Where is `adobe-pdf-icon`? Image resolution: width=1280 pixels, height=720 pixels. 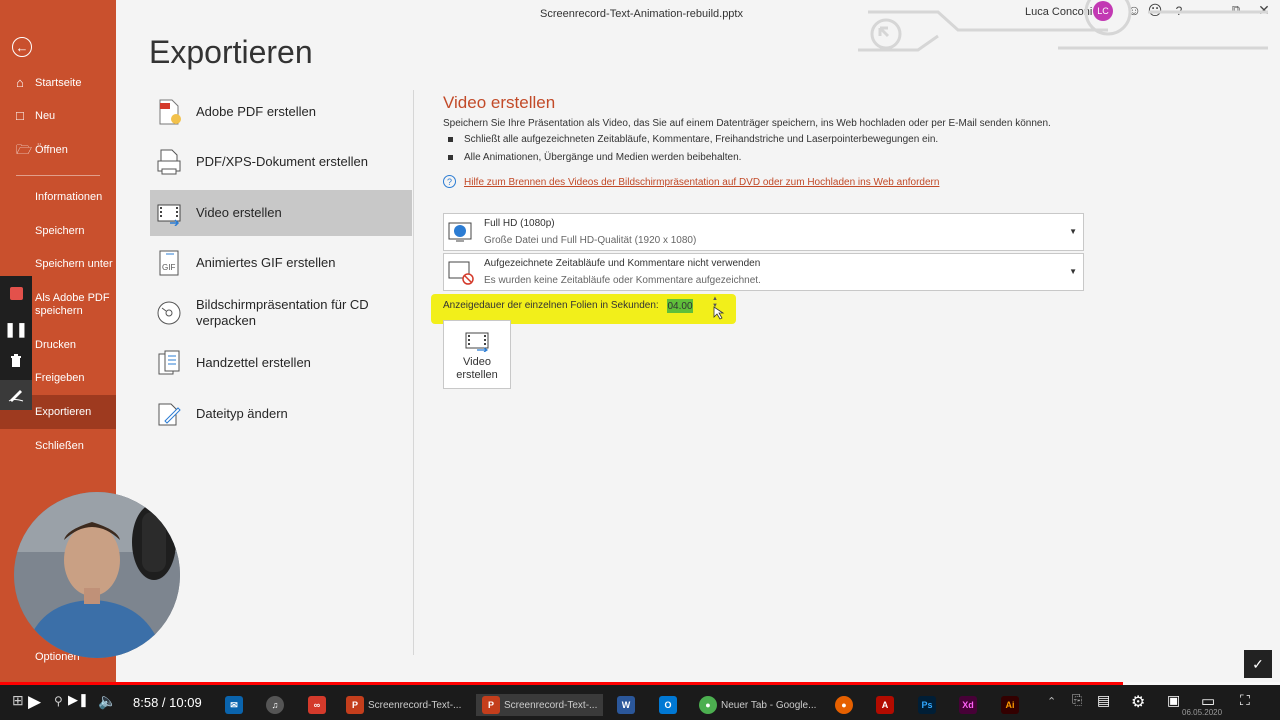
adobe-pdf-icon is located at coordinates (169, 112).